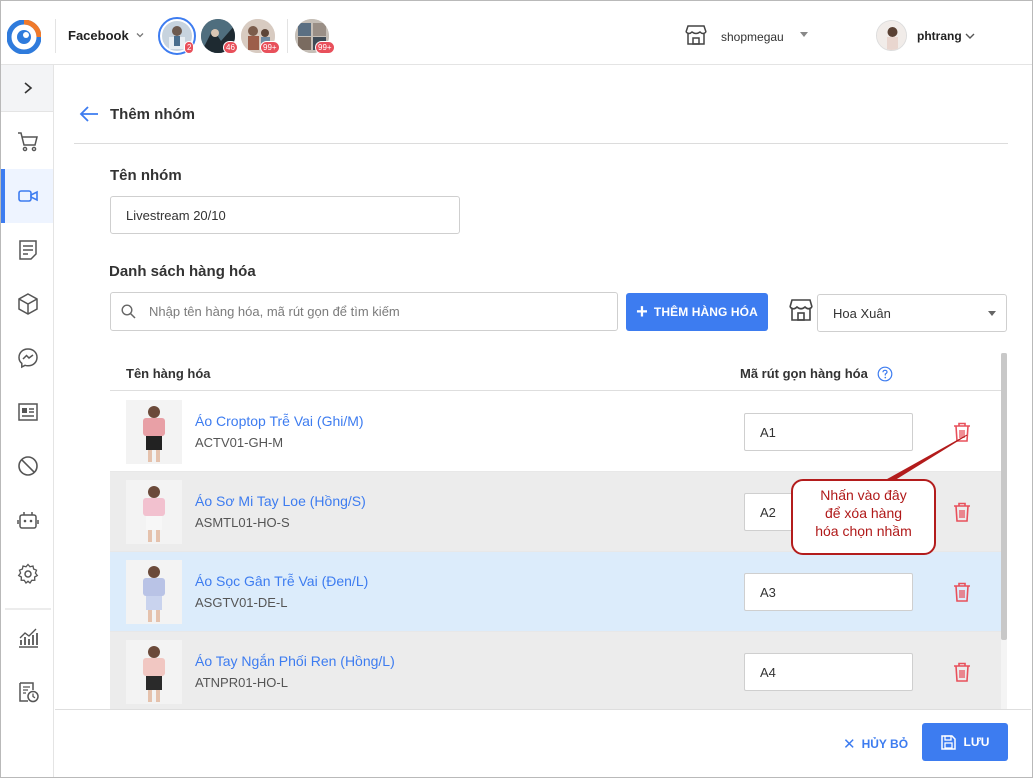 This screenshot has height=778, width=1033. I want to click on sidebar-item-chatbot, so click(27, 520).